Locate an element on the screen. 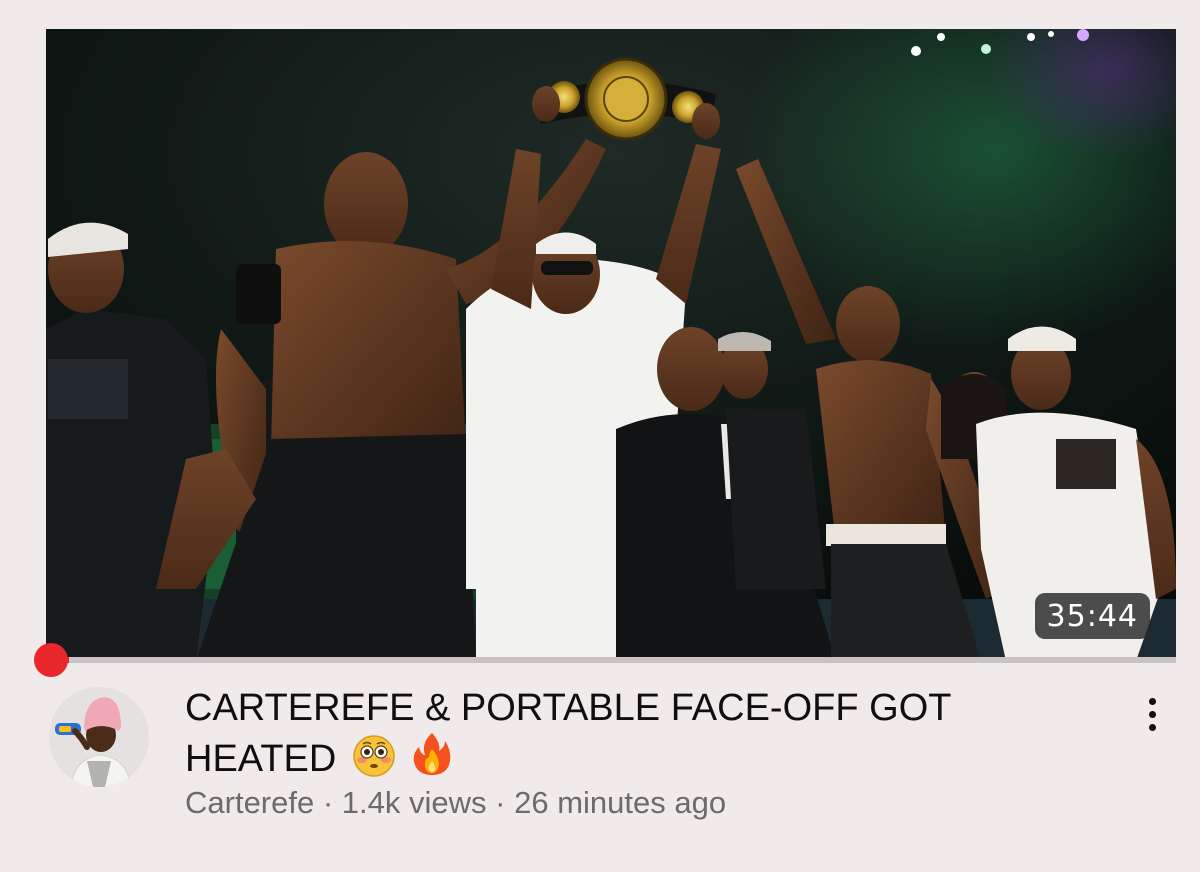  watch-progress-bar is located at coordinates (611, 660).